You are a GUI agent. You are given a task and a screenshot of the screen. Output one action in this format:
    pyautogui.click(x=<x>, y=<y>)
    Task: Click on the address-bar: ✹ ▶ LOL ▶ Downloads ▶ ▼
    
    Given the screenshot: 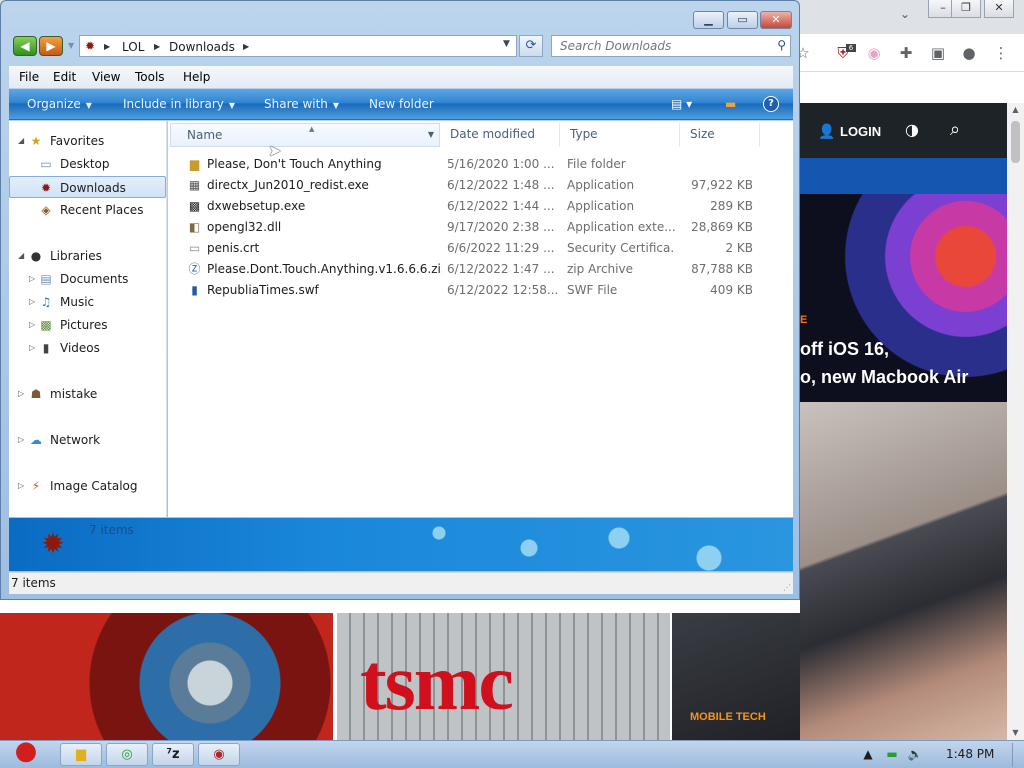 What is the action you would take?
    pyautogui.click(x=298, y=46)
    